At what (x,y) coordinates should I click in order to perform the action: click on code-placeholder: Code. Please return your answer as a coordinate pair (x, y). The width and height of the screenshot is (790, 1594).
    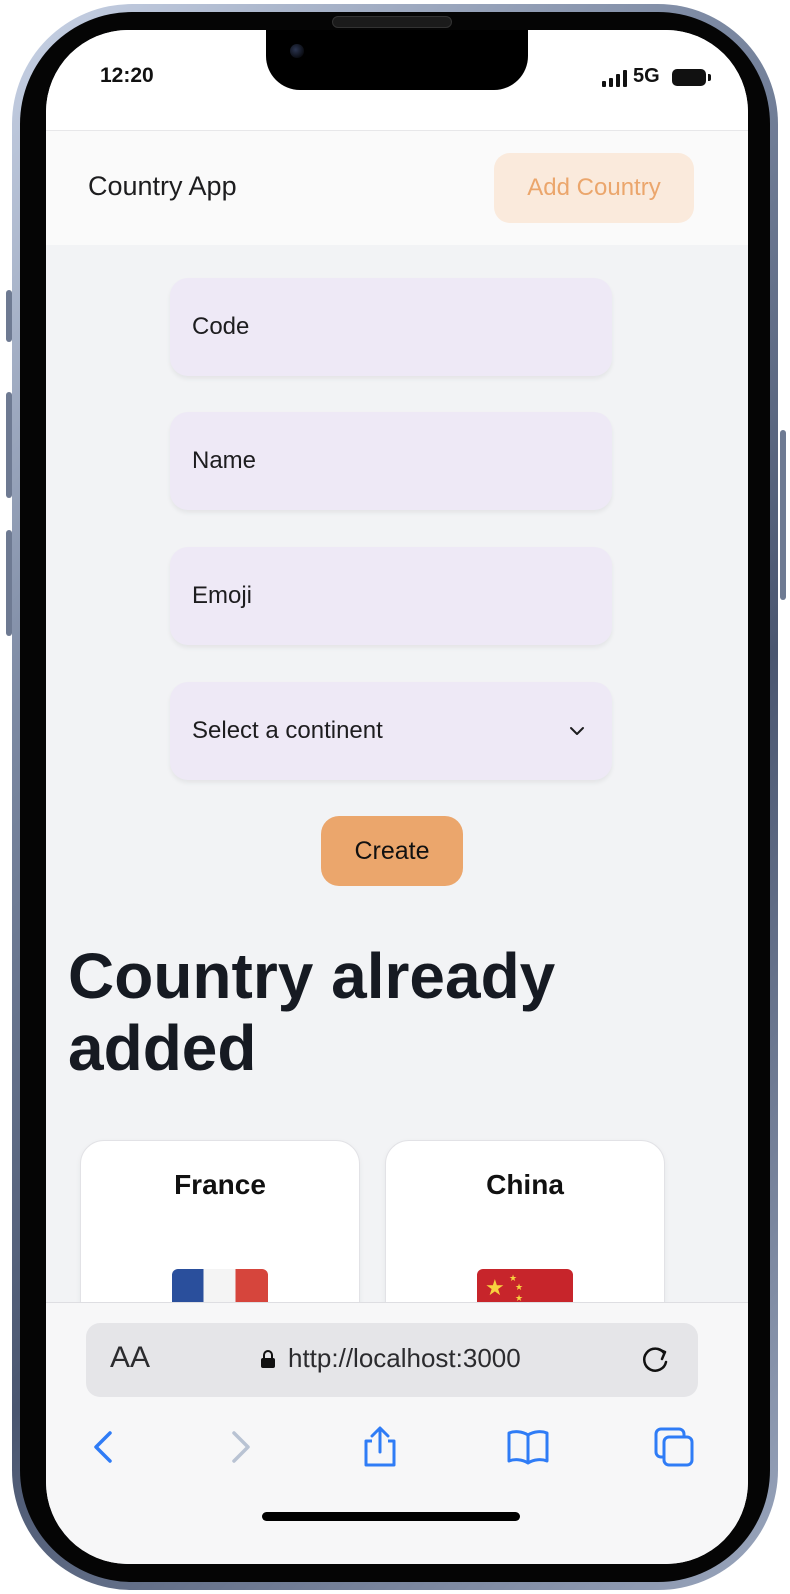
    Looking at the image, I should click on (221, 326).